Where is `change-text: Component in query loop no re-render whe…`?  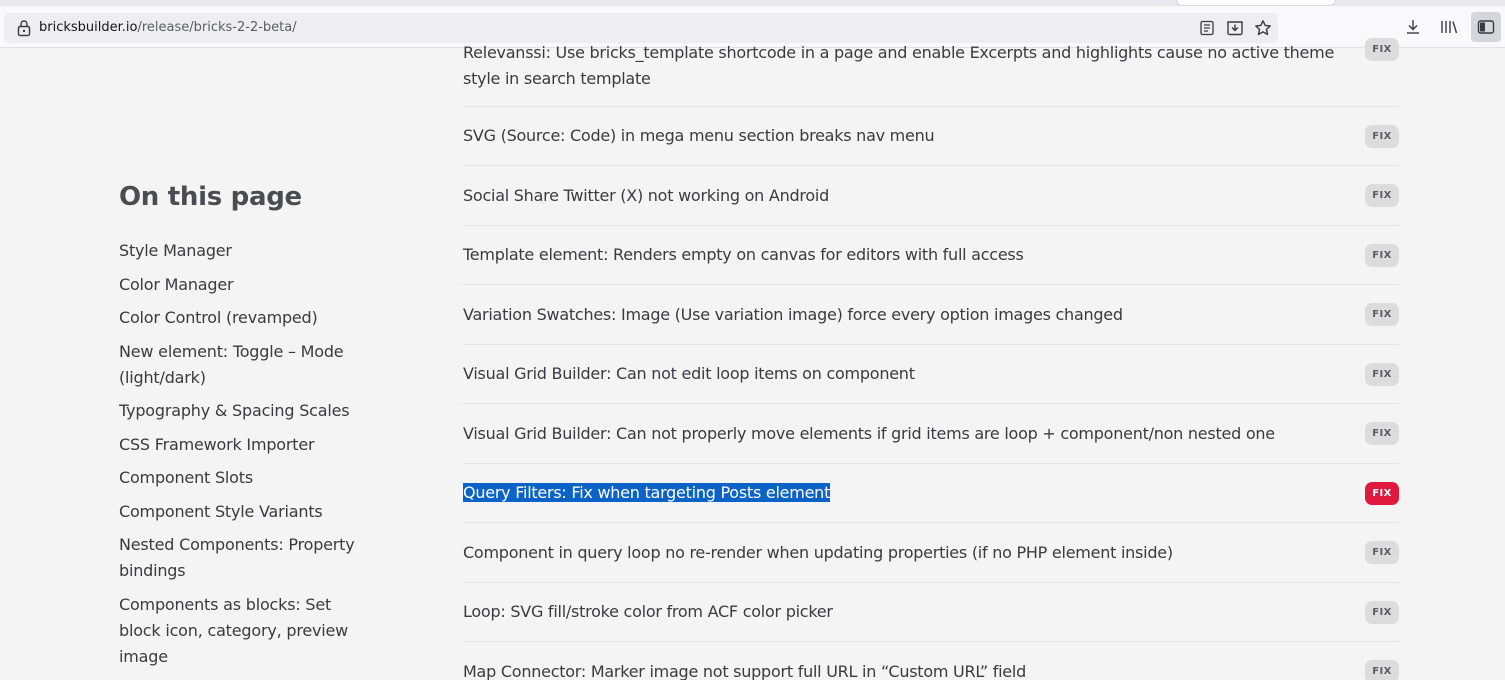
change-text: Component in query loop no re-render whe… is located at coordinates (818, 552).